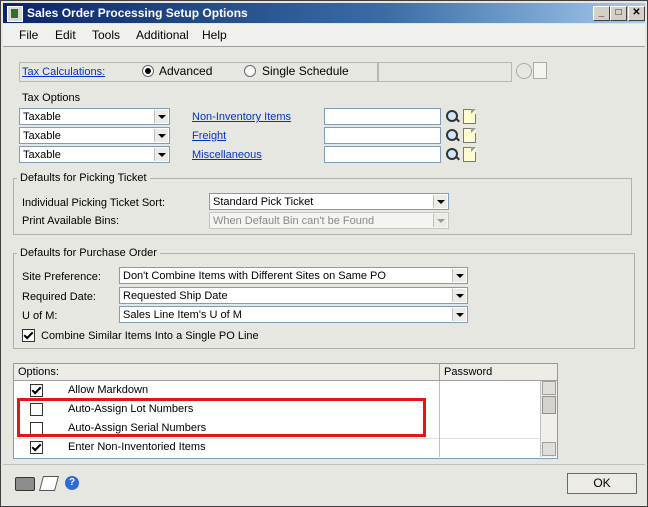 This screenshot has width=648, height=507. Describe the element at coordinates (162, 35) in the screenshot. I see `menu-additional: Additional` at that location.